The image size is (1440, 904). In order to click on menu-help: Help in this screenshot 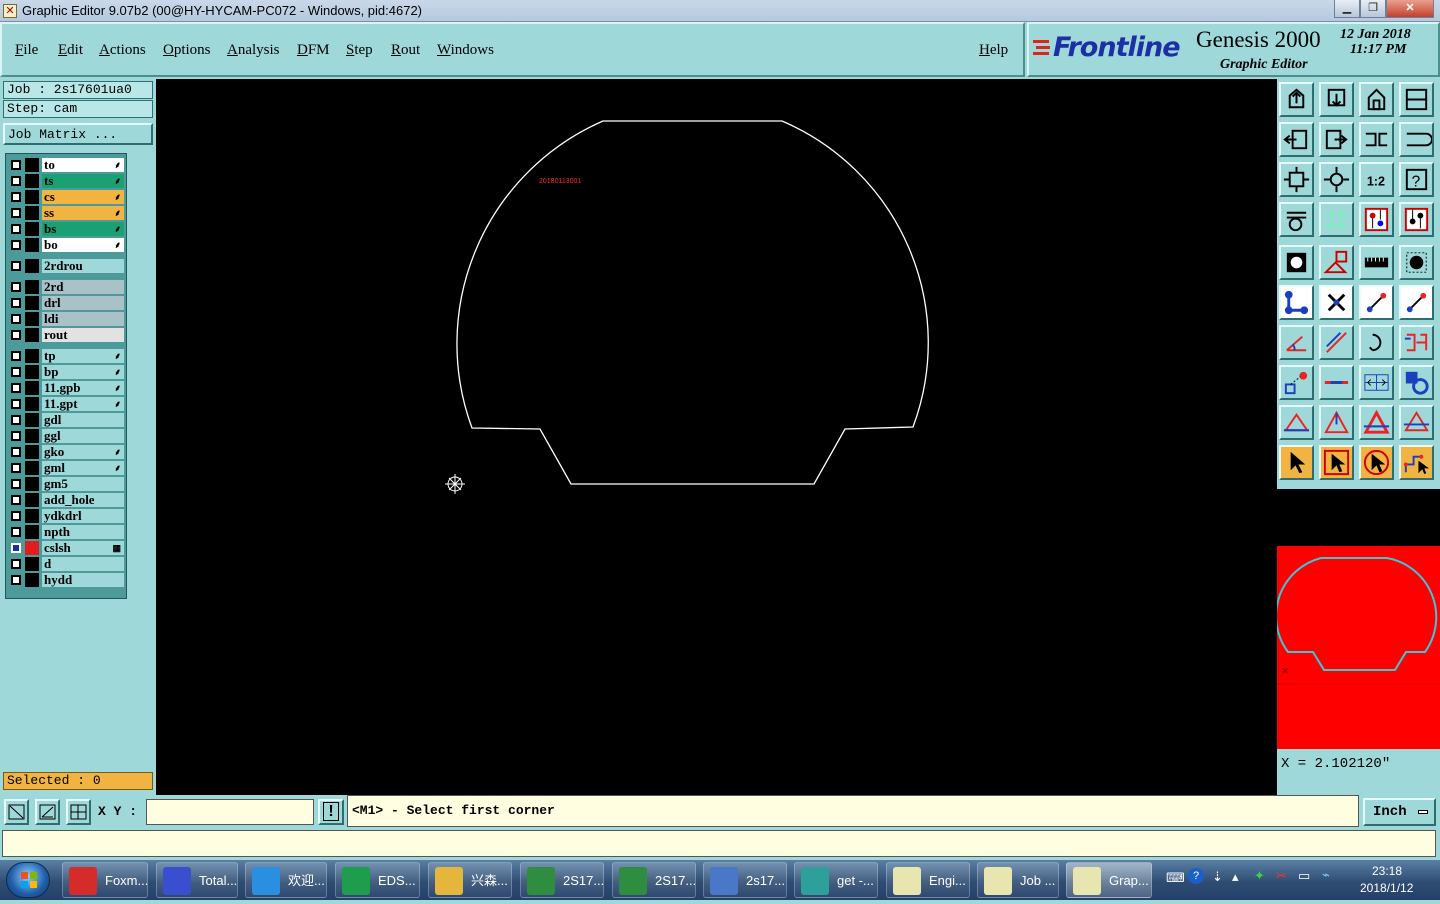, I will do `click(993, 50)`.